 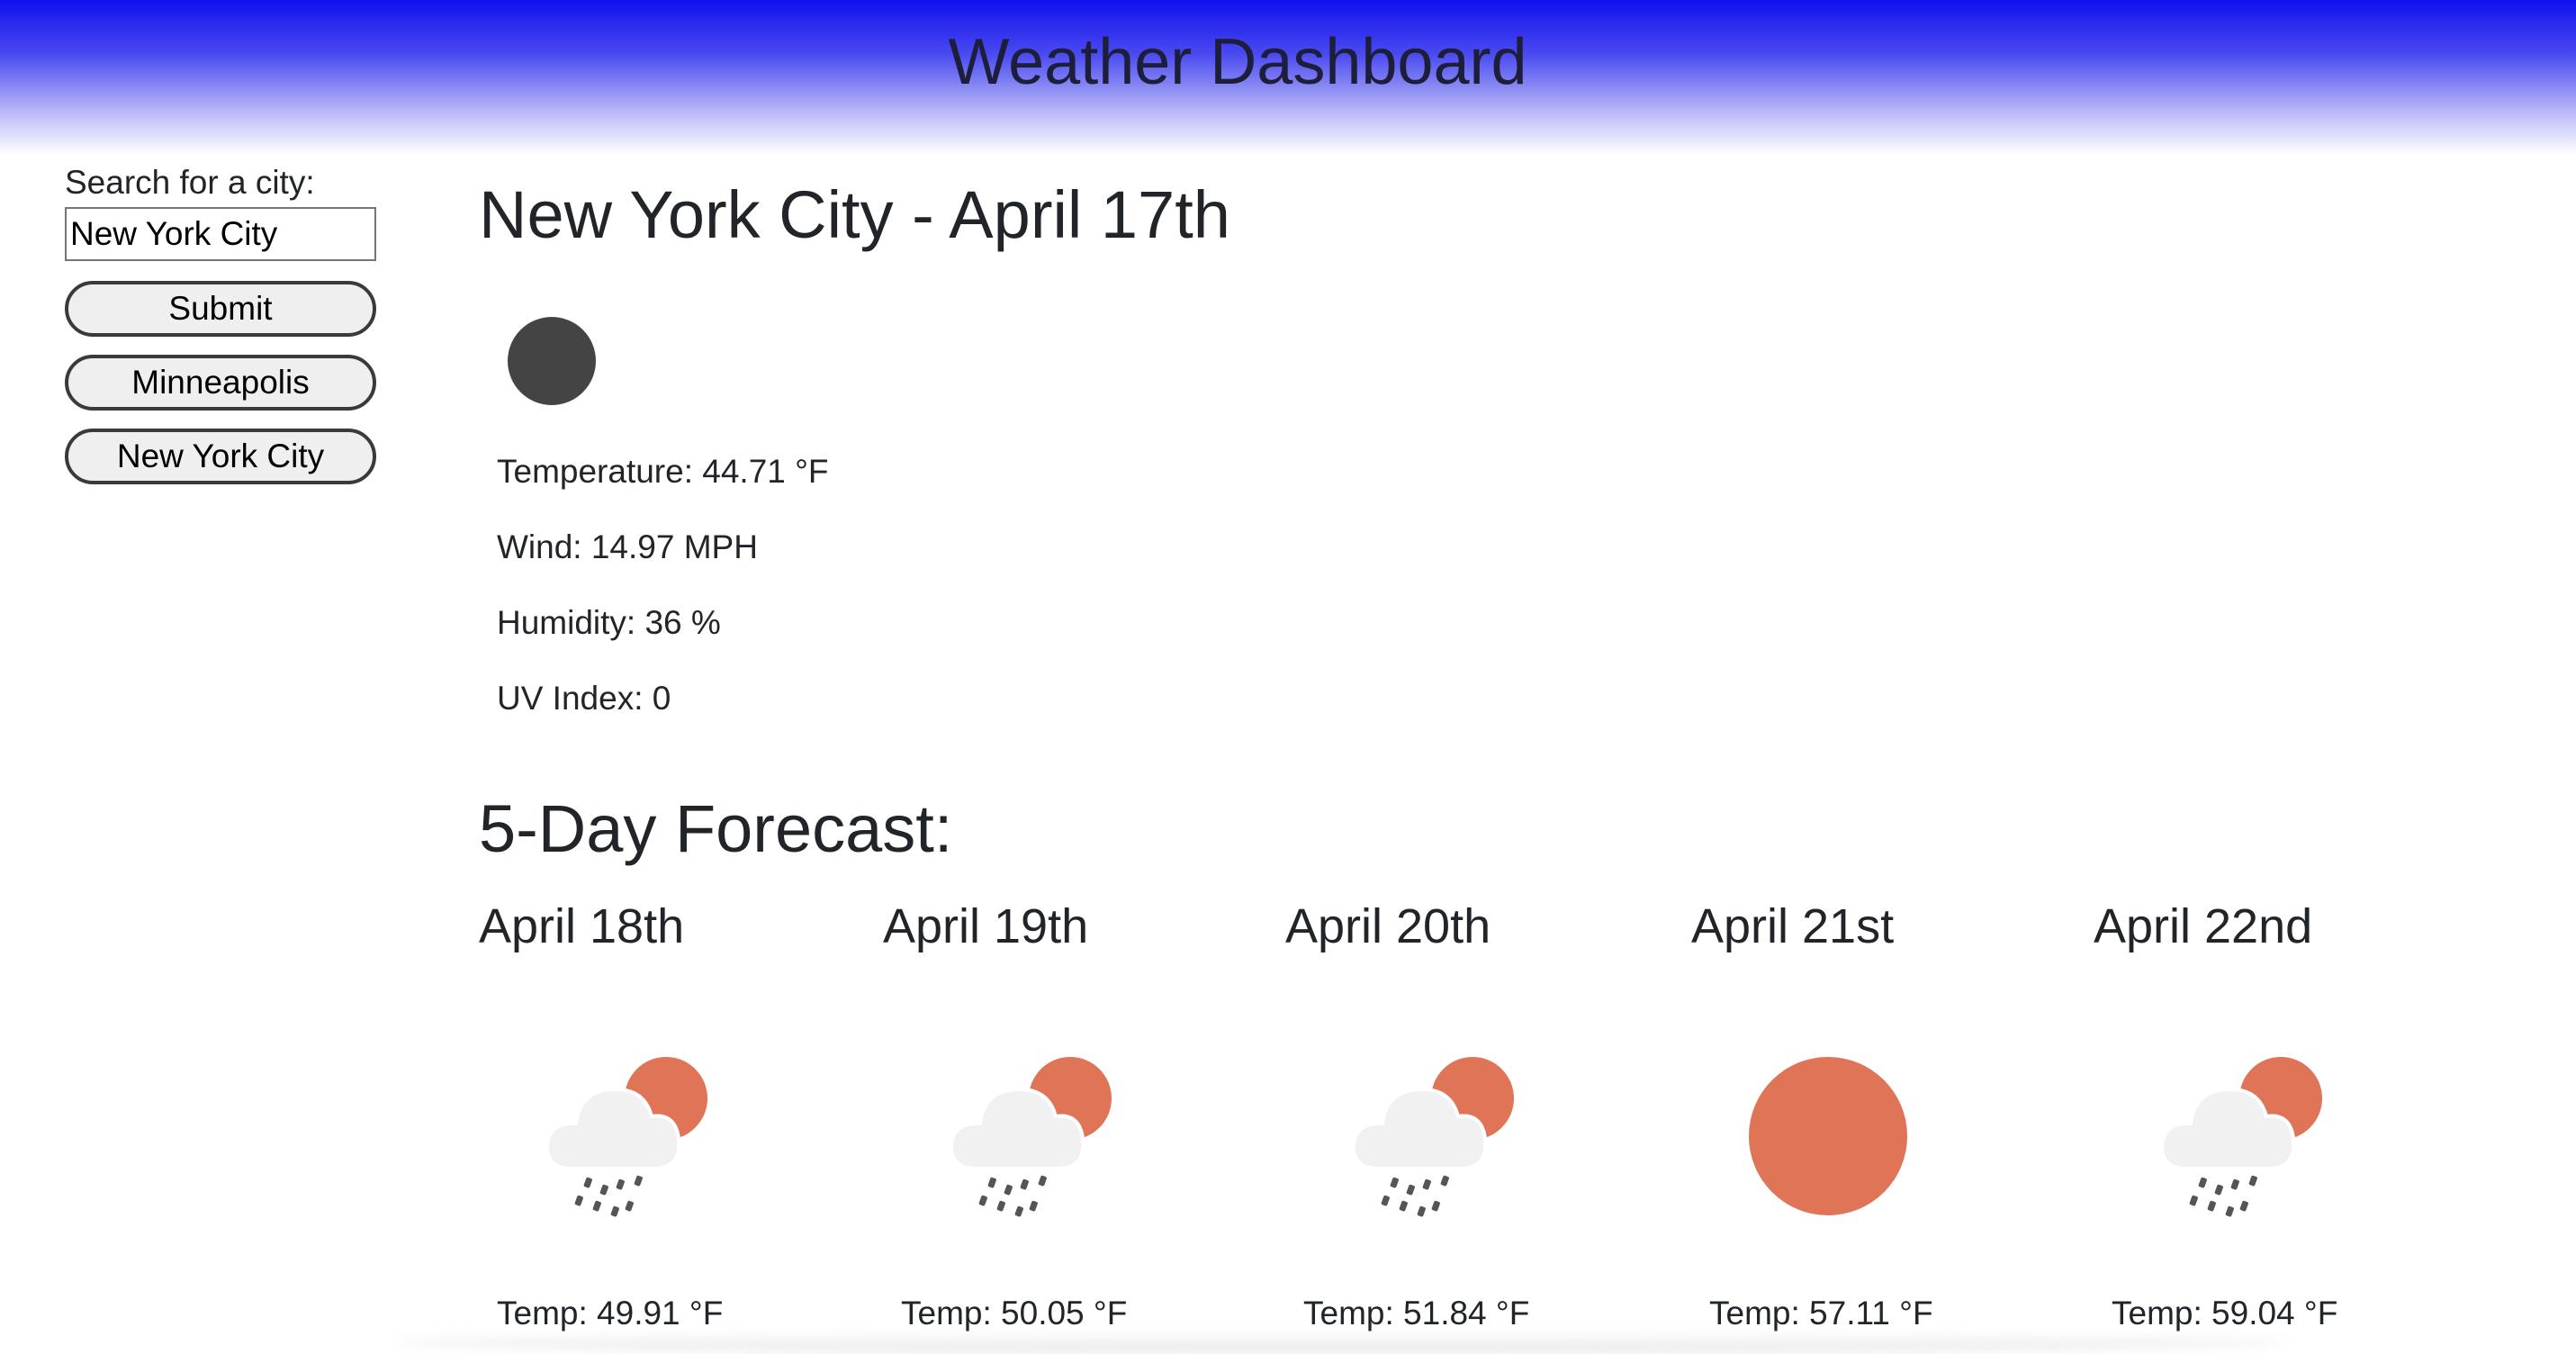 I want to click on bottom-shadow, so click(x=1341, y=1342).